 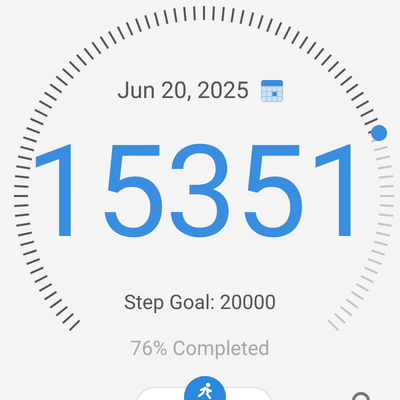 What do you see at coordinates (183, 91) in the screenshot?
I see `date-label: Jun 20, 2025` at bounding box center [183, 91].